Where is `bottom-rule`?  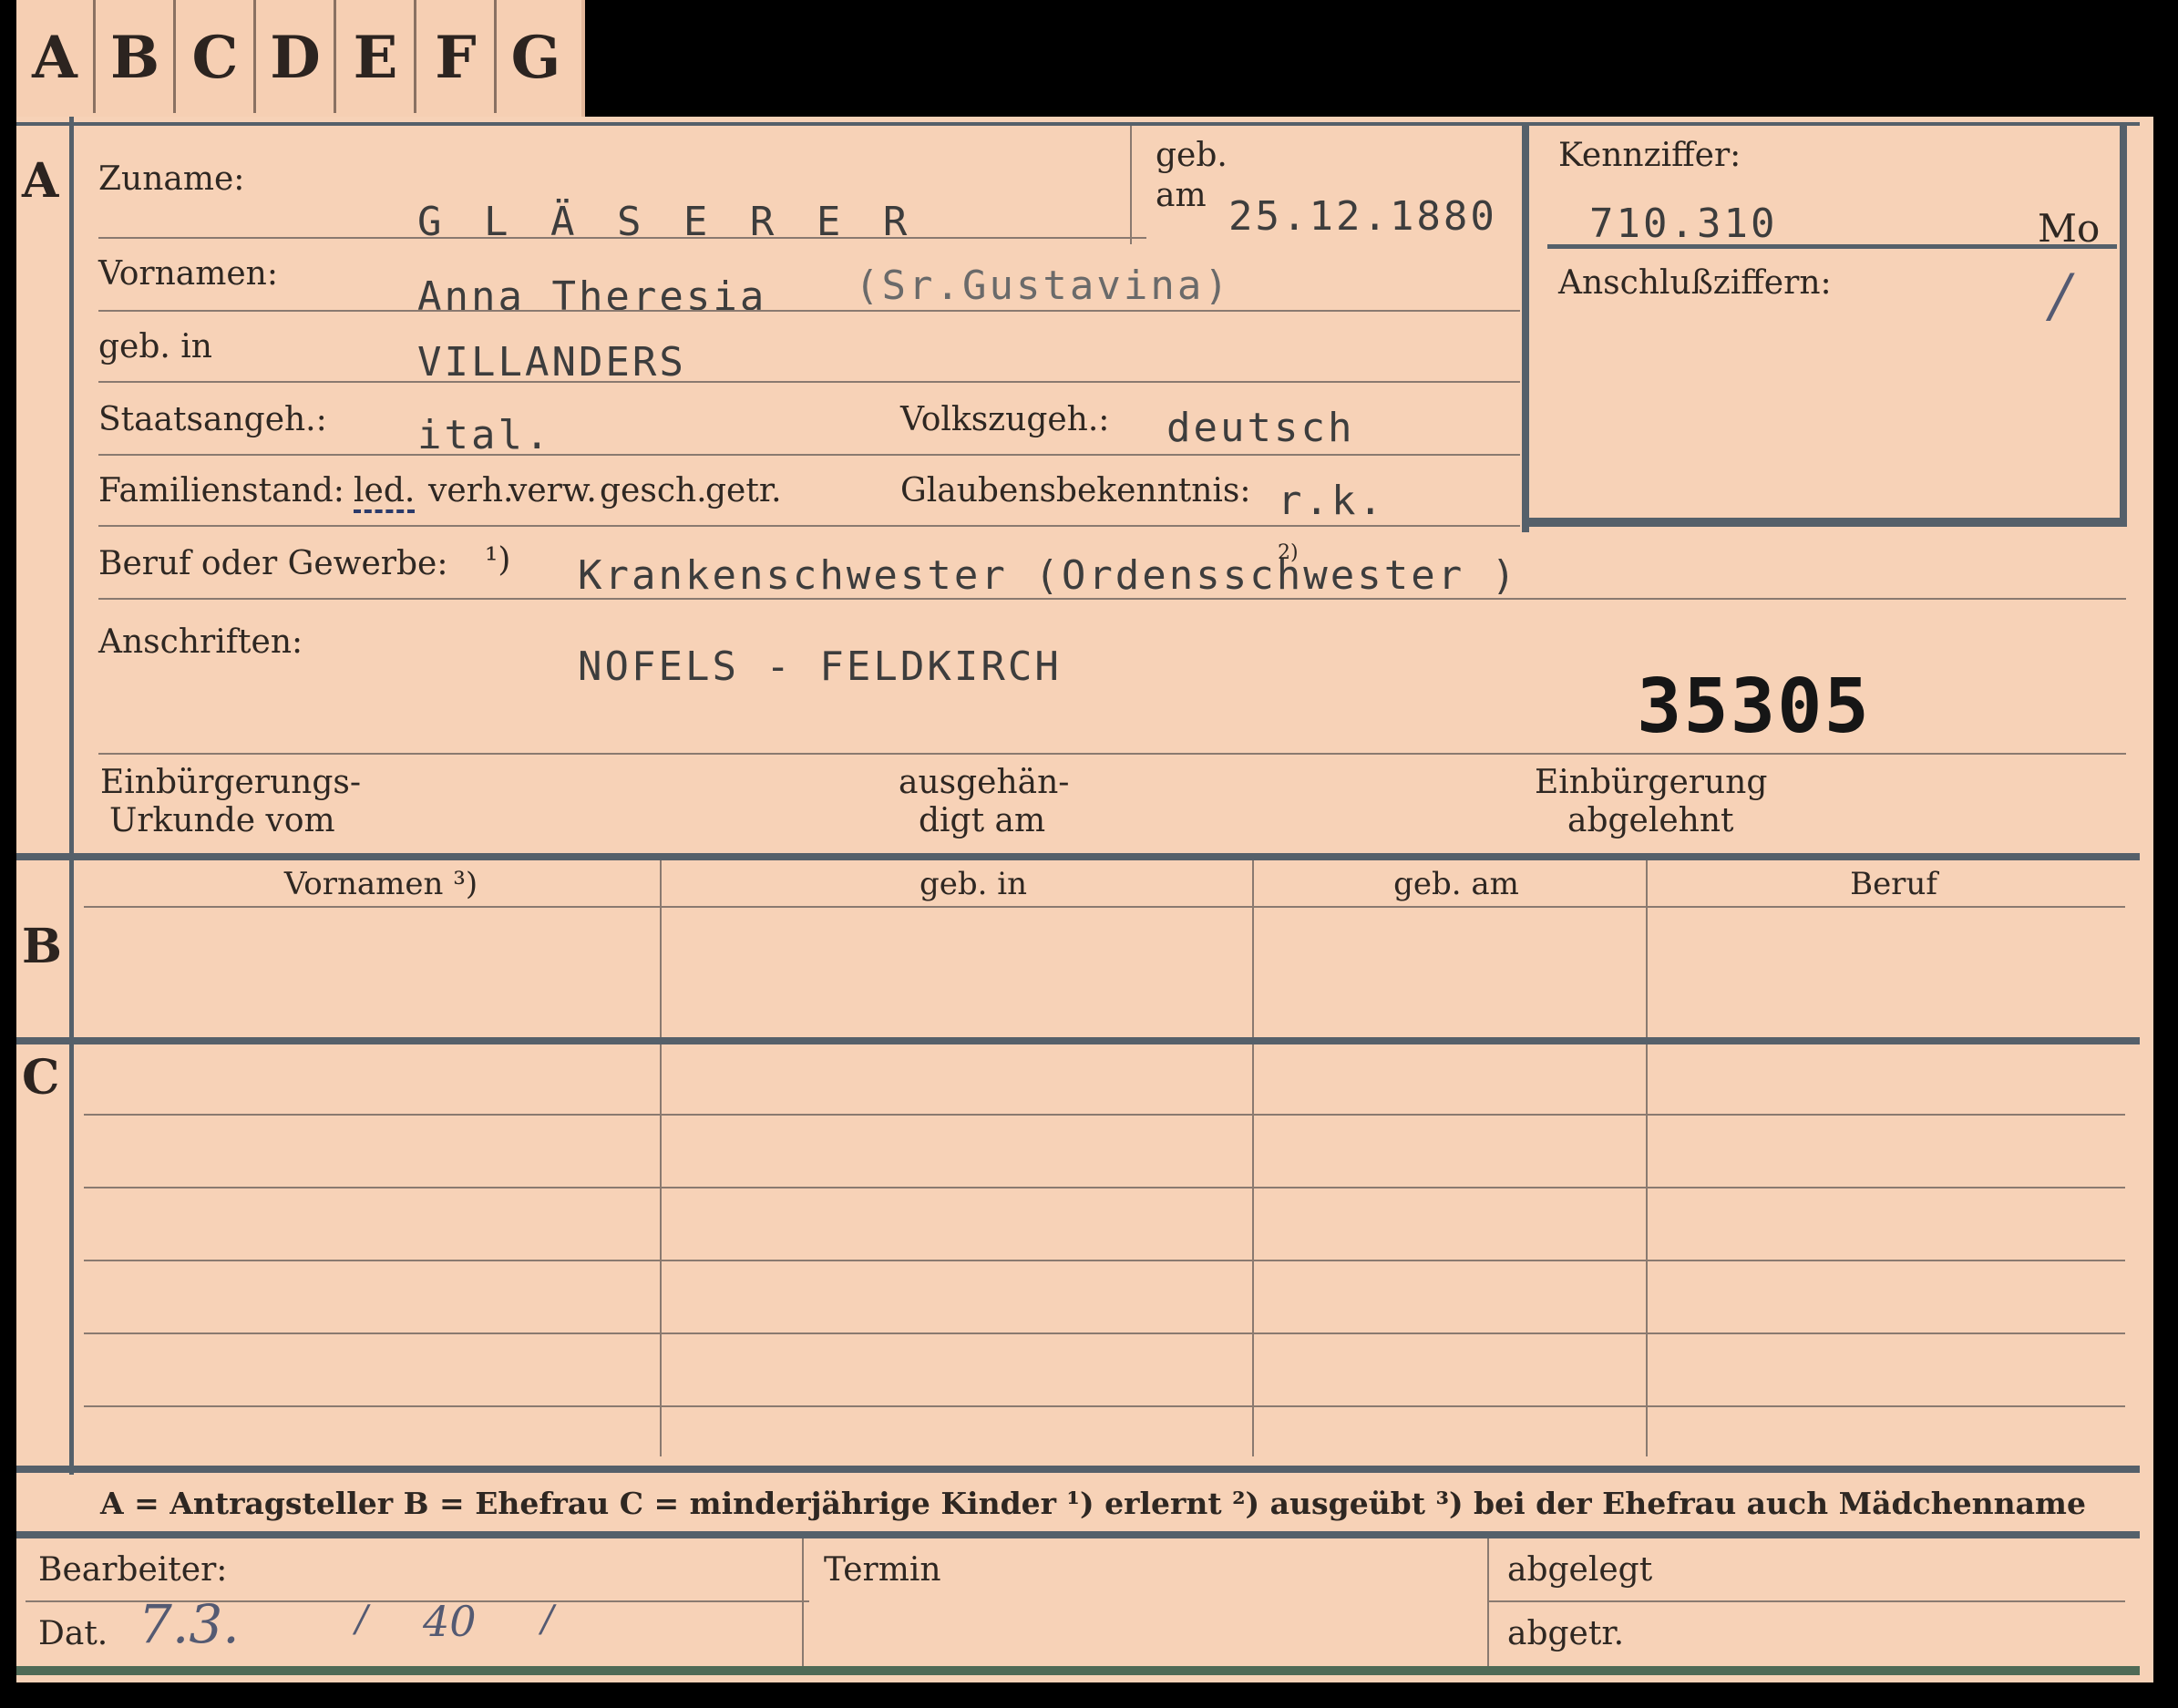 bottom-rule is located at coordinates (1078, 1670).